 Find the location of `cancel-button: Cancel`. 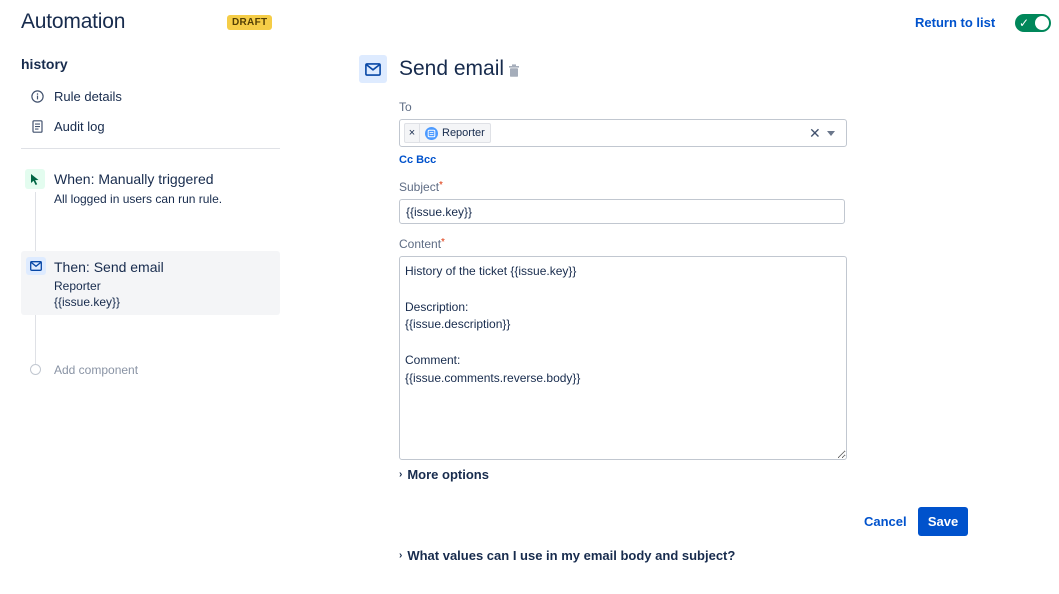

cancel-button: Cancel is located at coordinates (885, 521).